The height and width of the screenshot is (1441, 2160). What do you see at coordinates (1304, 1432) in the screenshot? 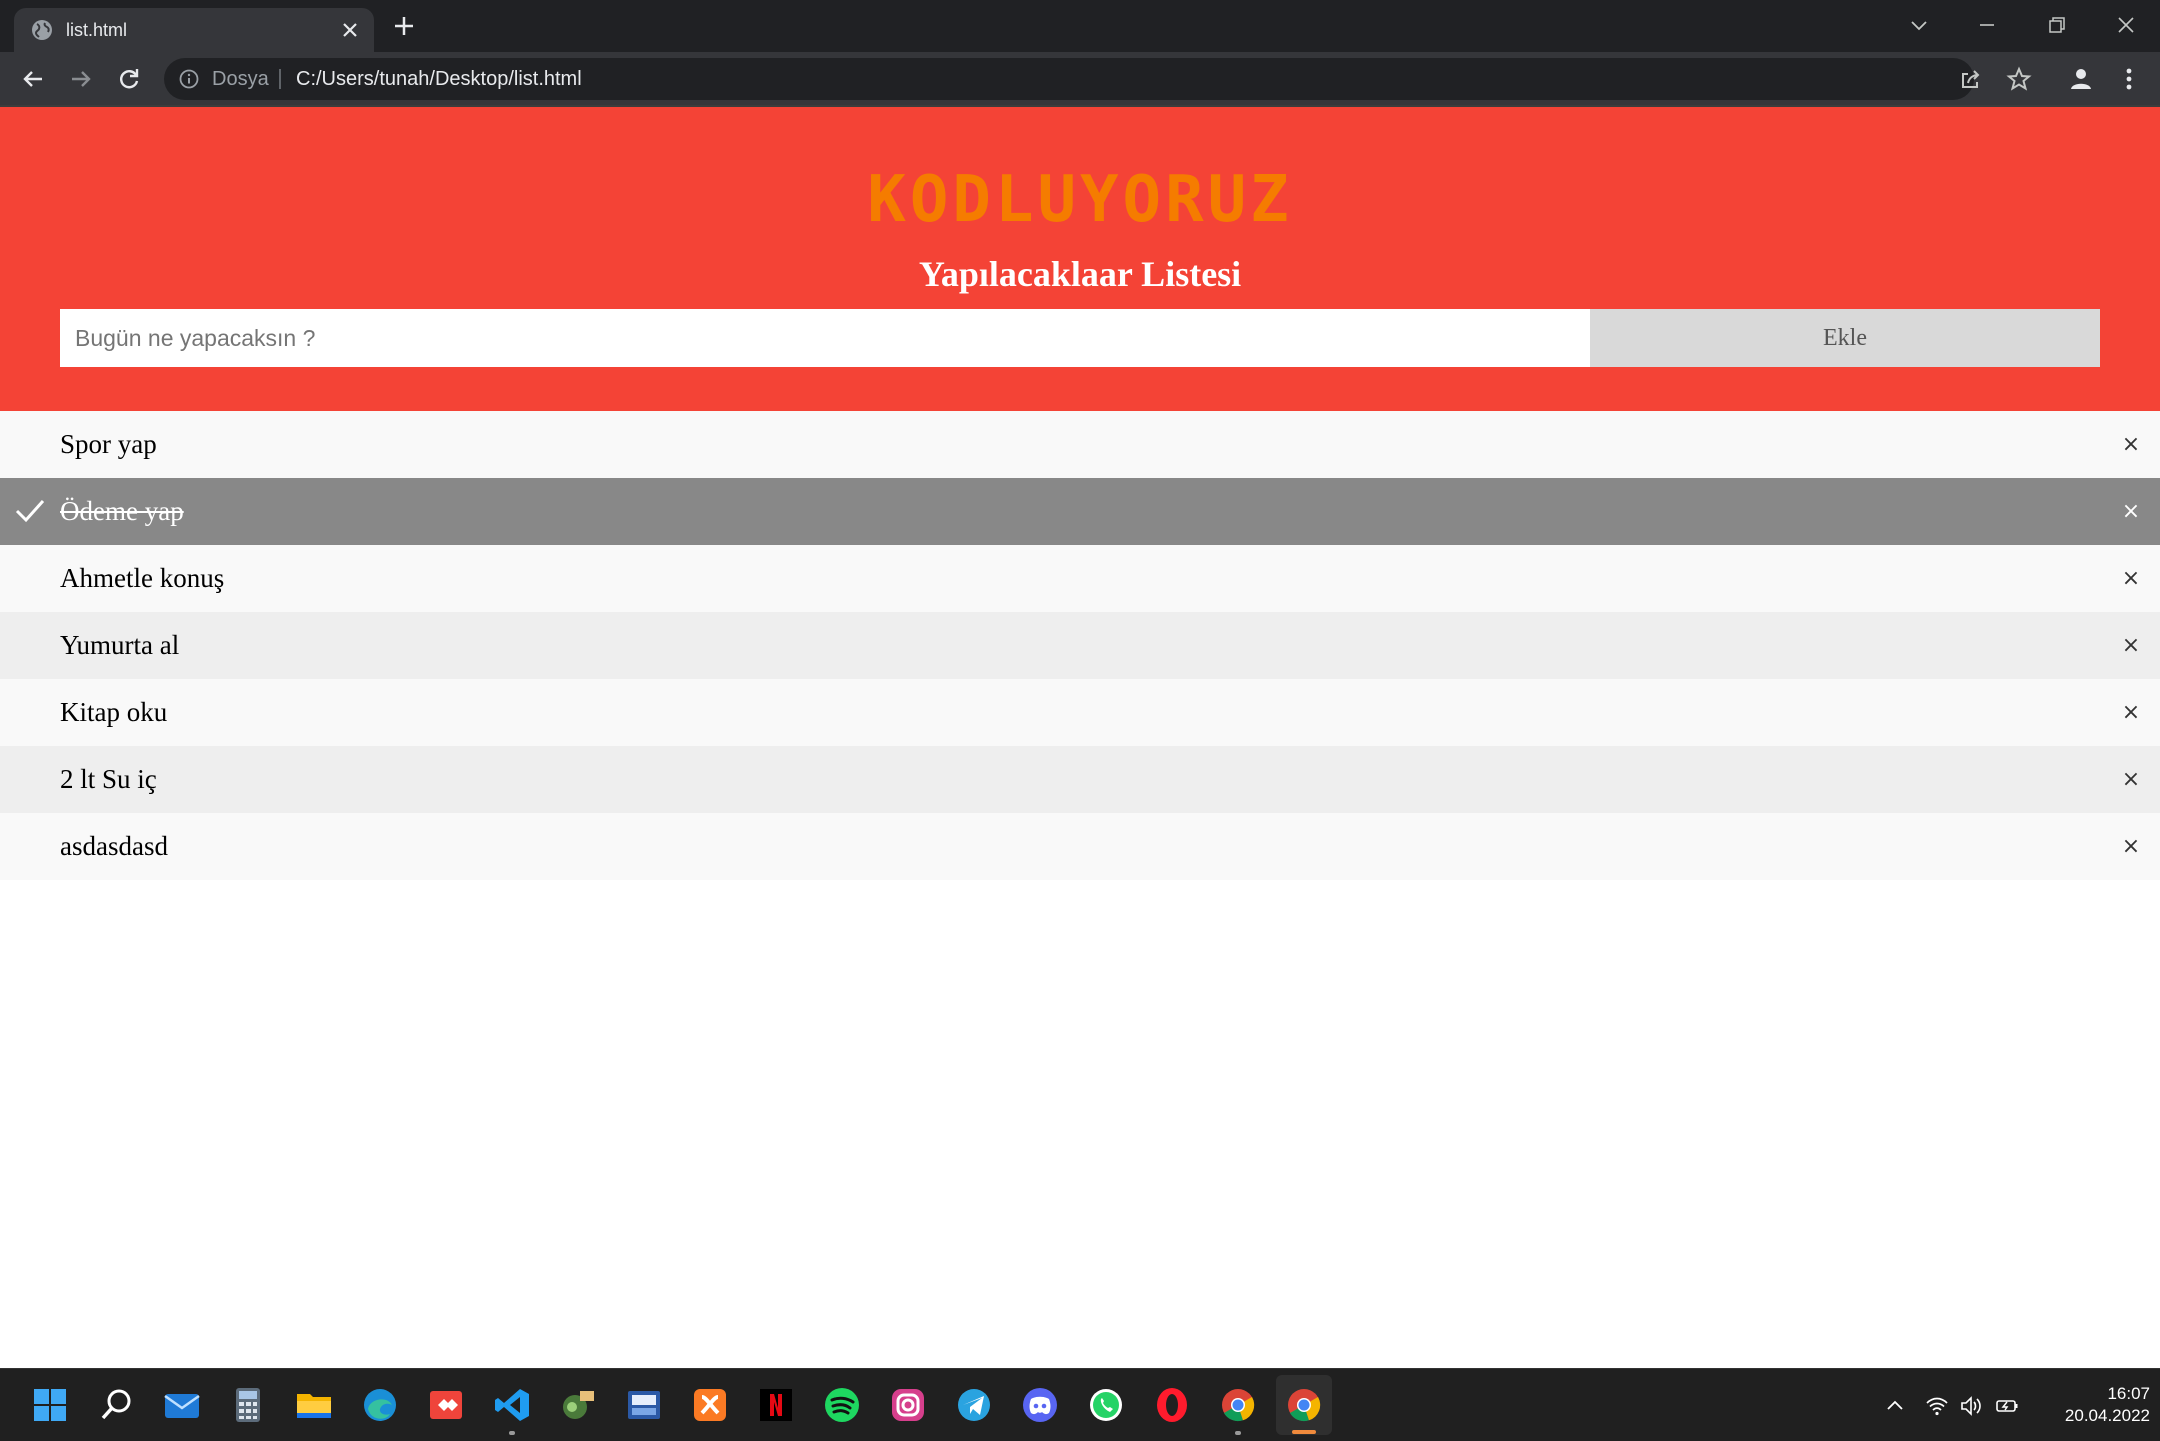
I see `active-app-indicator` at bounding box center [1304, 1432].